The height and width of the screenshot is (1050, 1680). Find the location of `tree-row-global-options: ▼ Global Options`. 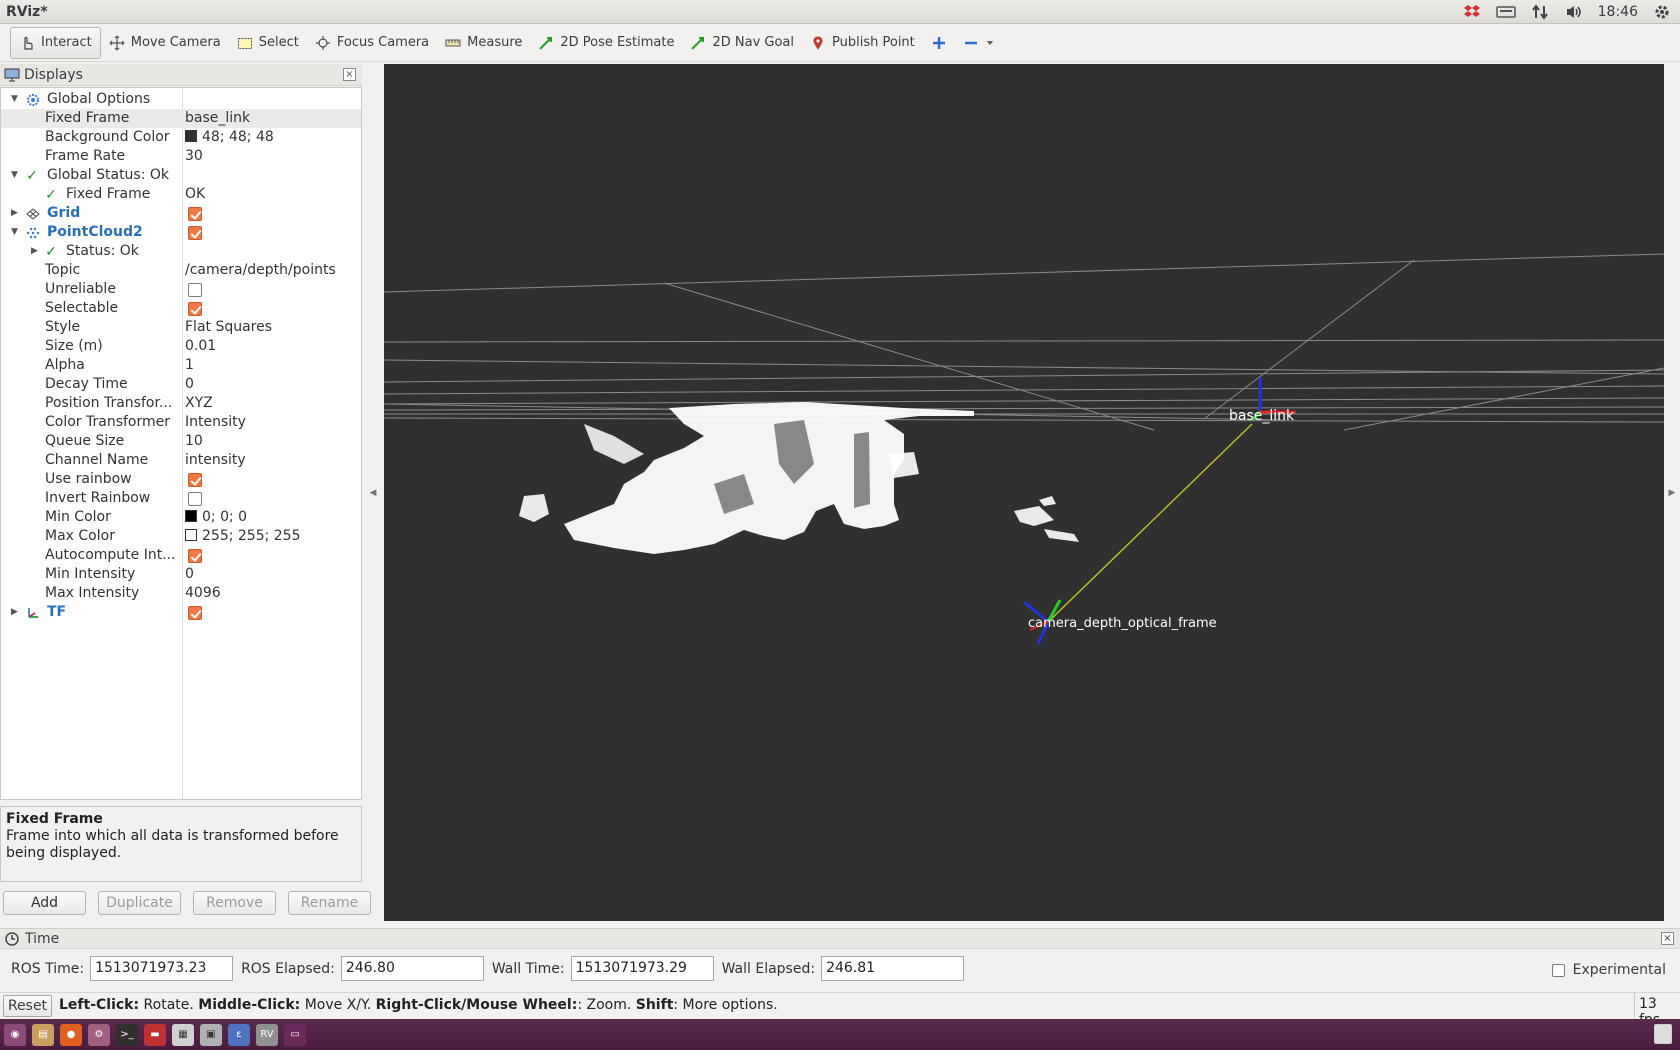

tree-row-global-options: ▼ Global Options is located at coordinates (181, 99).